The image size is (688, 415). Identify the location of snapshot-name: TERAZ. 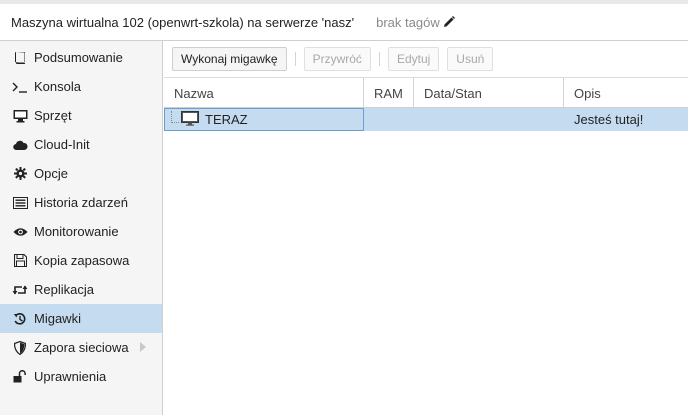
(226, 119).